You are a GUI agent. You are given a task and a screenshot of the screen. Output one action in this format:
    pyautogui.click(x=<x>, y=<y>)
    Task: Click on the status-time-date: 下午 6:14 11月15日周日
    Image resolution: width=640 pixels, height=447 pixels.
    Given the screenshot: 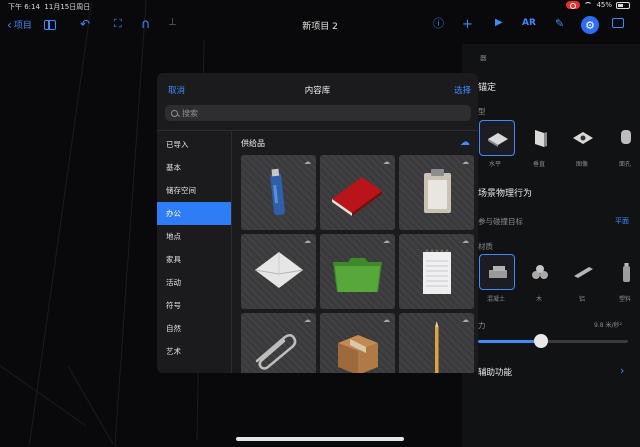 What is the action you would take?
    pyautogui.click(x=49, y=7)
    